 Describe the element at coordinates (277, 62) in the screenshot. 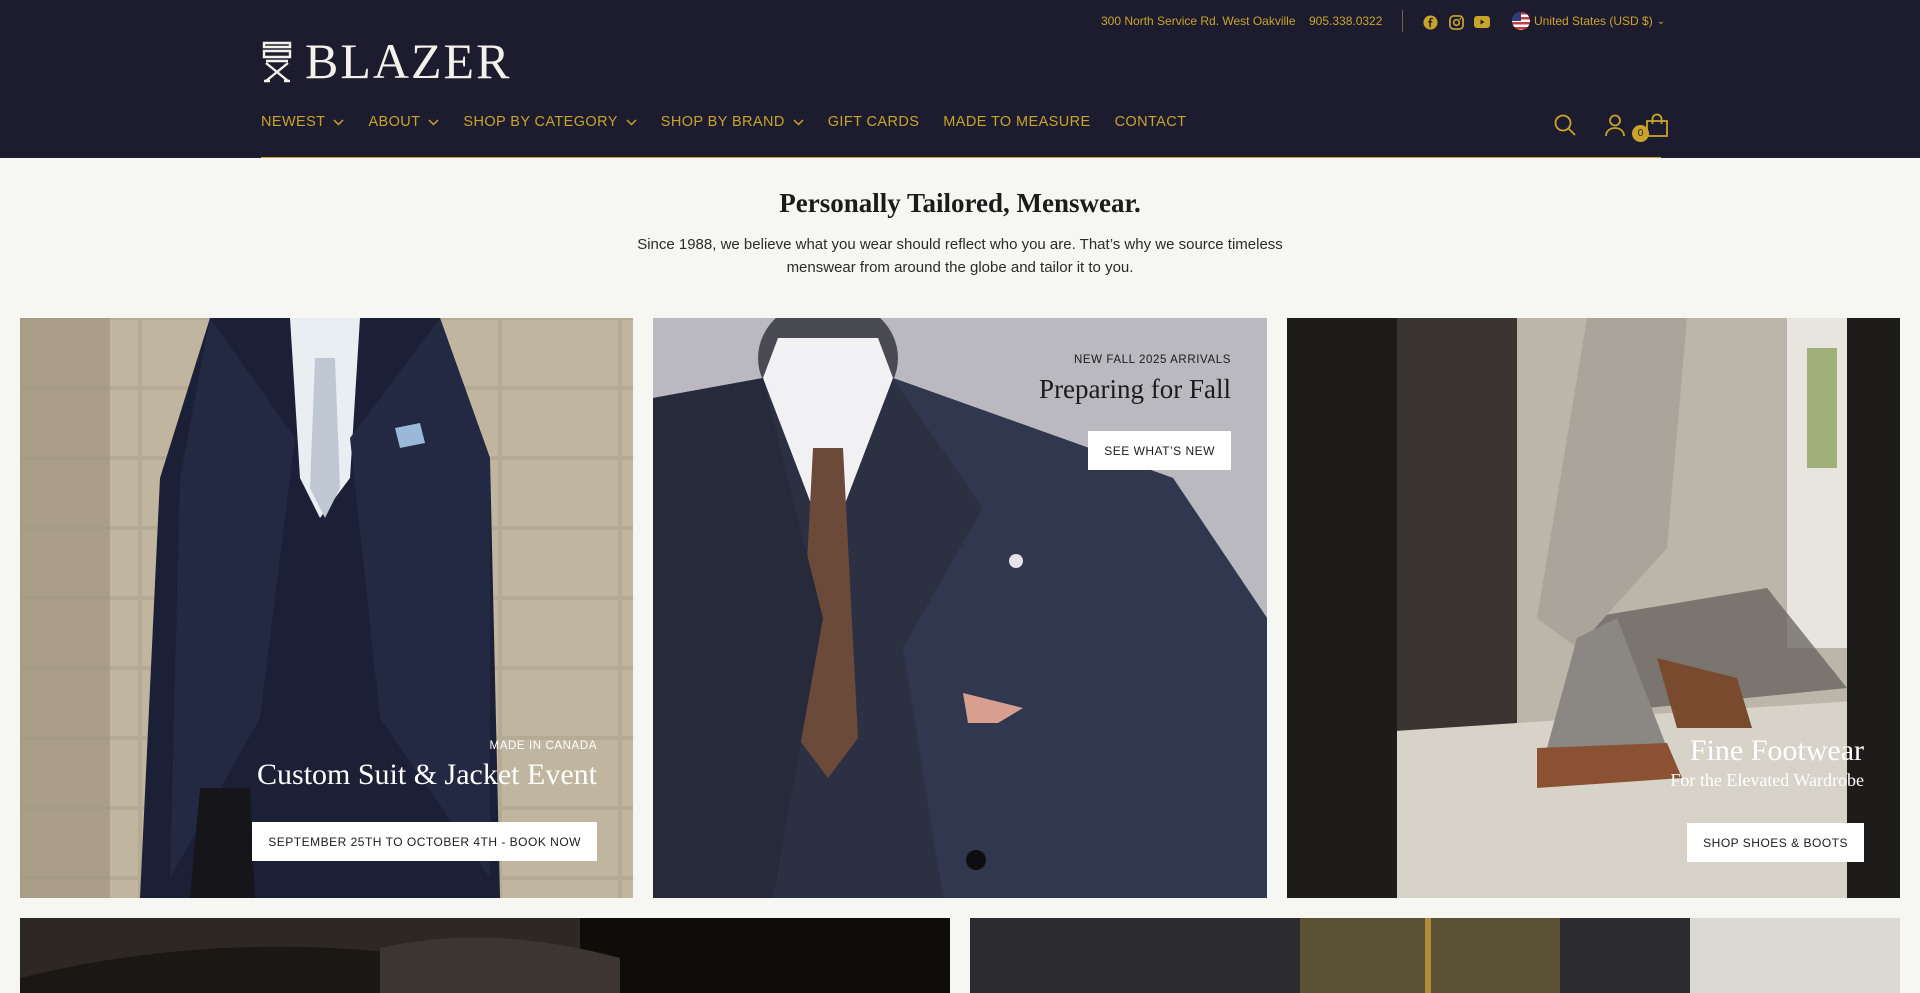

I see `chair-logo-icon` at that location.